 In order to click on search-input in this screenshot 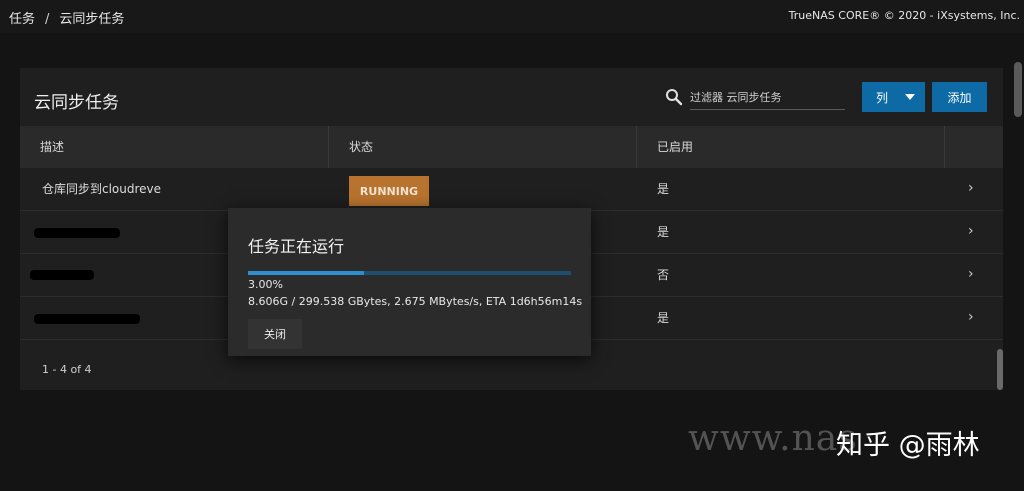, I will do `click(767, 98)`.